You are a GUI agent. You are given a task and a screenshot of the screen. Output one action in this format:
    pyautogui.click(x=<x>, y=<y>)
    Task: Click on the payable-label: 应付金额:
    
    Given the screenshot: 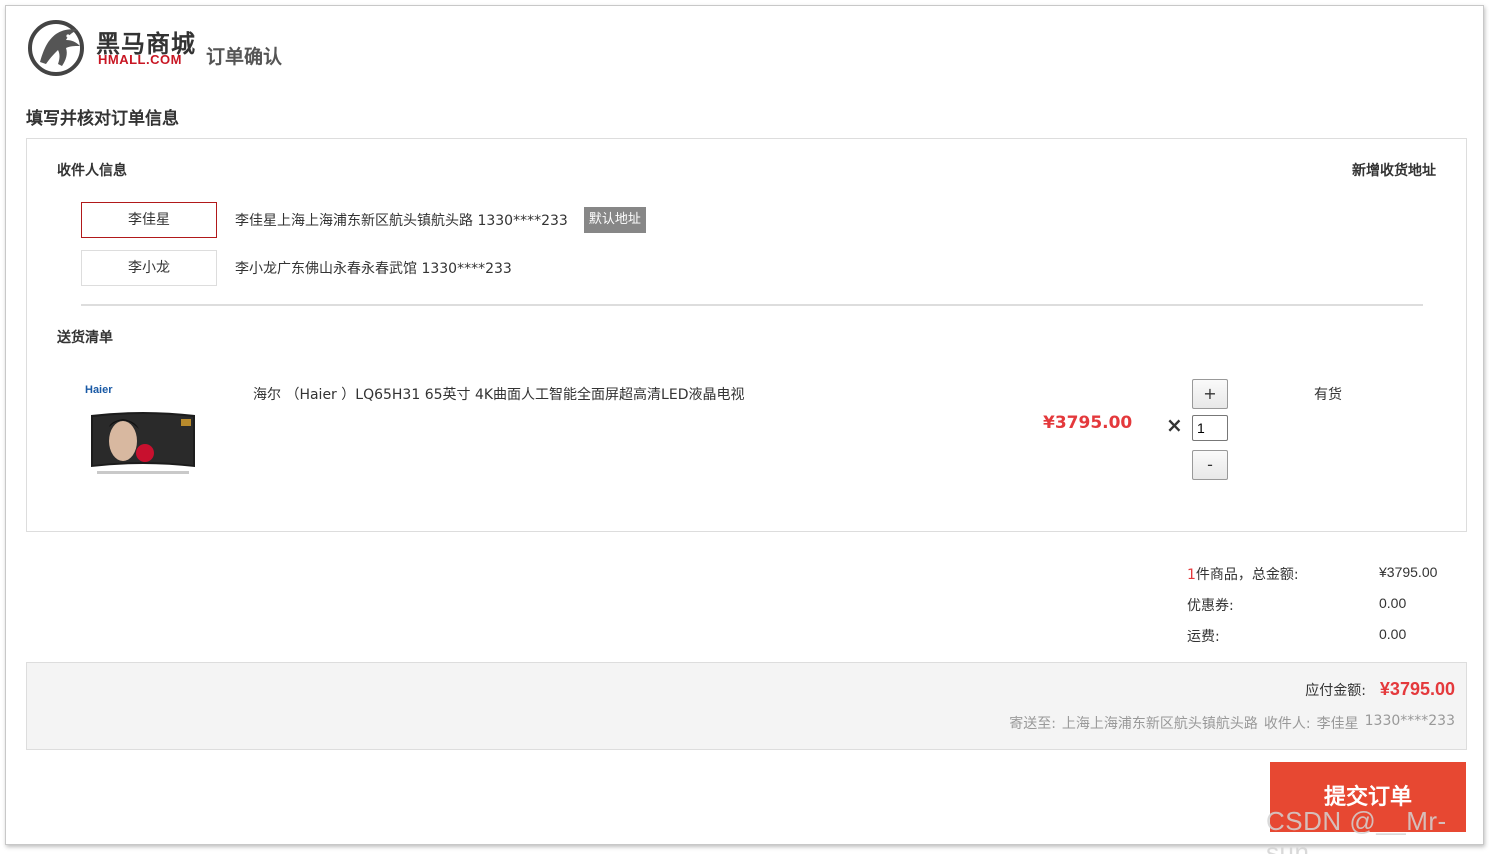 What is the action you would take?
    pyautogui.click(x=1335, y=691)
    